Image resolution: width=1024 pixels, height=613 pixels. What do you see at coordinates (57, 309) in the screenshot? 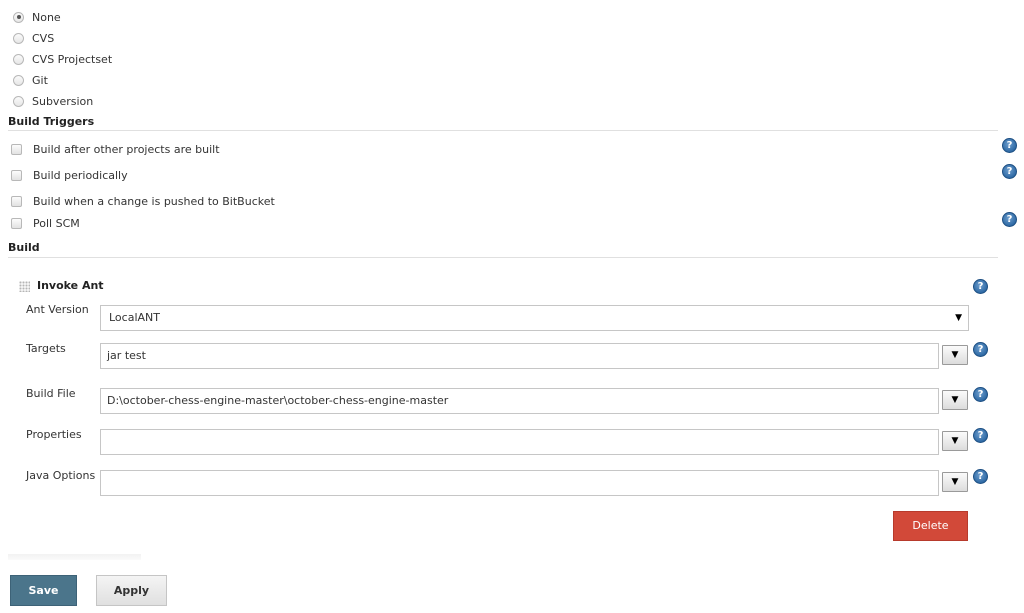
I see `ant-version-label: Ant Version` at bounding box center [57, 309].